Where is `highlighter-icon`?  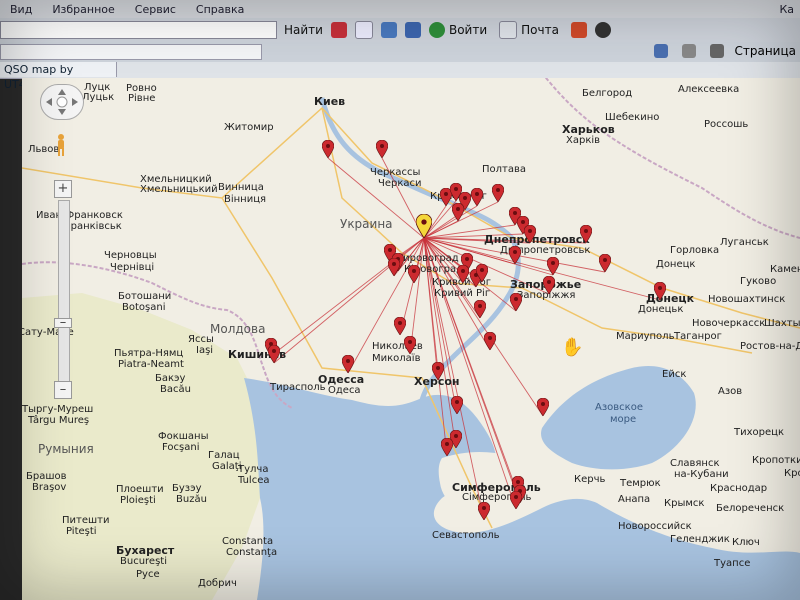 highlighter-icon is located at coordinates (338, 30).